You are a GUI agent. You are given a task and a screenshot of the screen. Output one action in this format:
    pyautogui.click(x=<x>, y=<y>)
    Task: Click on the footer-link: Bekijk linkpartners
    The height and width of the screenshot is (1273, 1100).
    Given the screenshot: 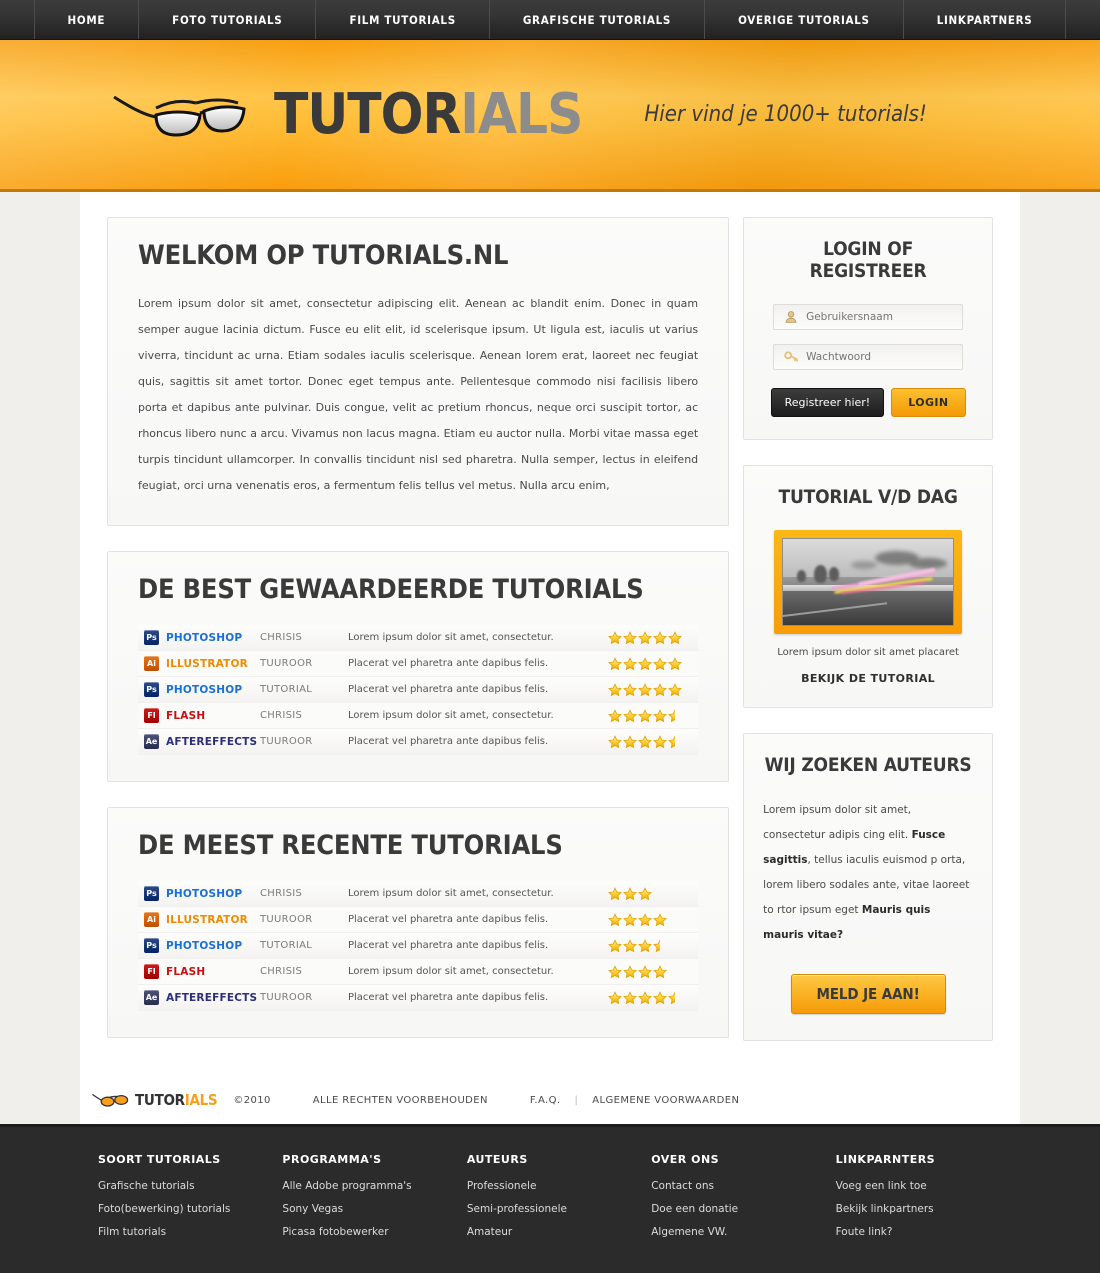 What is the action you would take?
    pyautogui.click(x=928, y=1209)
    